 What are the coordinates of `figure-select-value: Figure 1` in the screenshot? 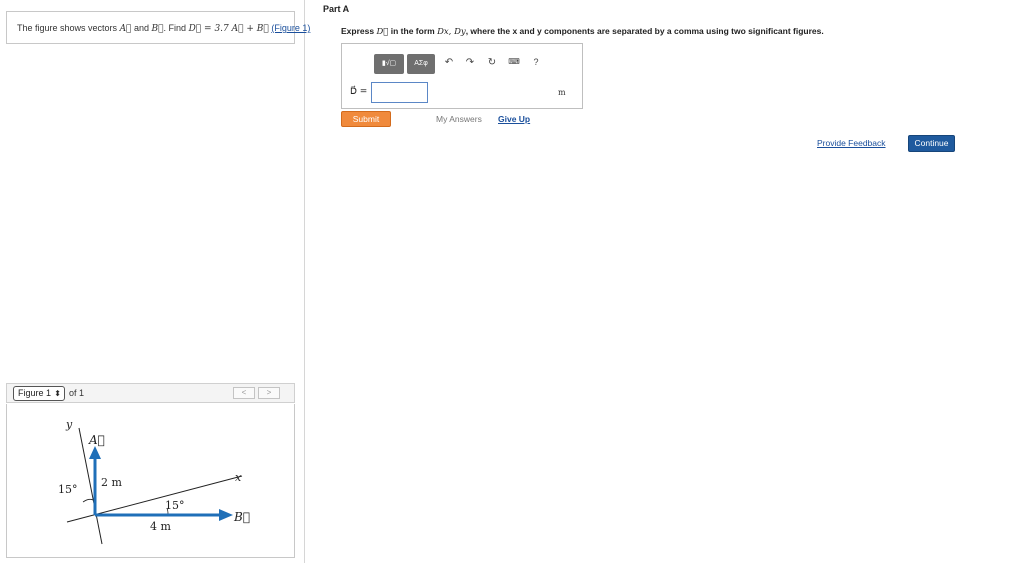 It's located at (35, 393).